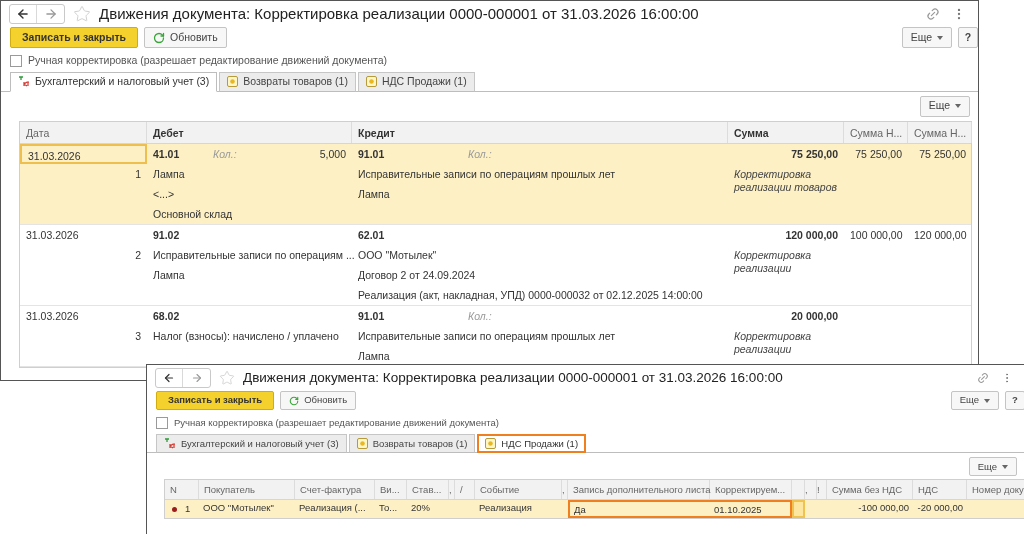  I want to click on column-header: НДС, so click(940, 490).